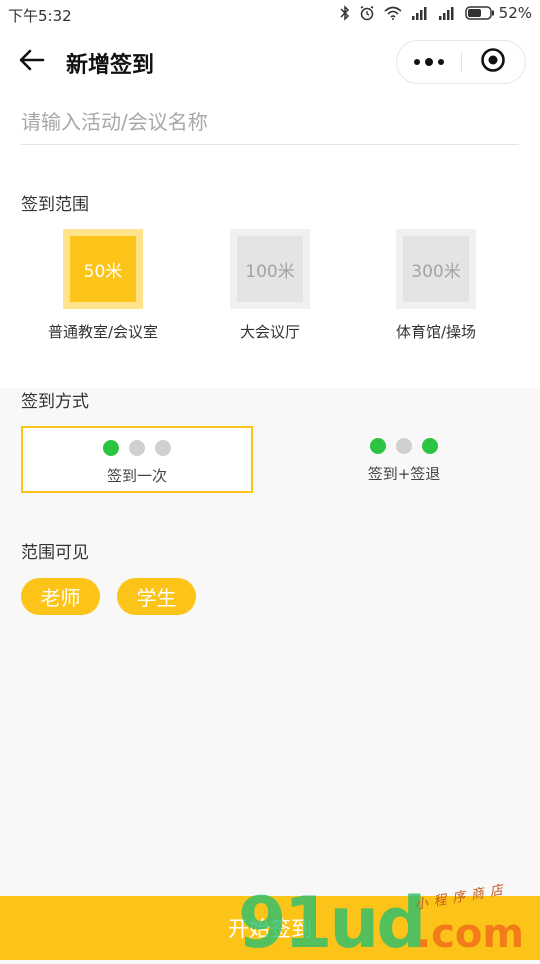  I want to click on page-title: 新增签到, so click(110, 65).